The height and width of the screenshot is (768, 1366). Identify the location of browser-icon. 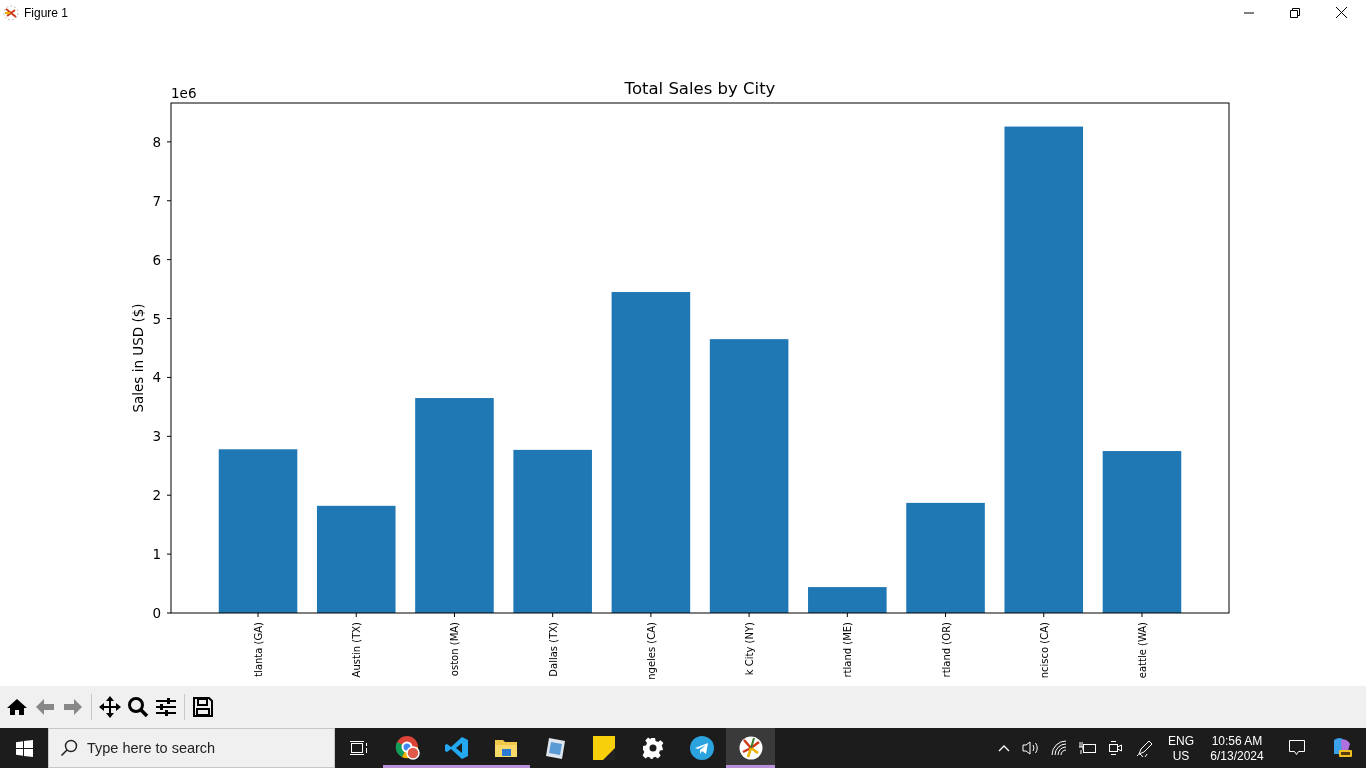
(407, 748).